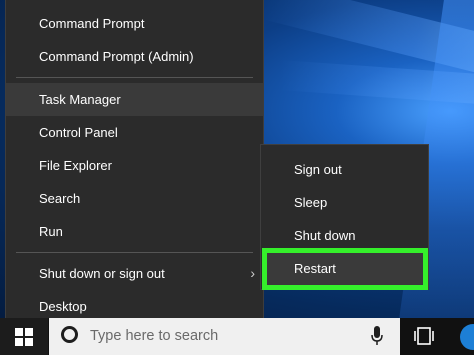  I want to click on menu-item-label: File Explorer, so click(75, 165).